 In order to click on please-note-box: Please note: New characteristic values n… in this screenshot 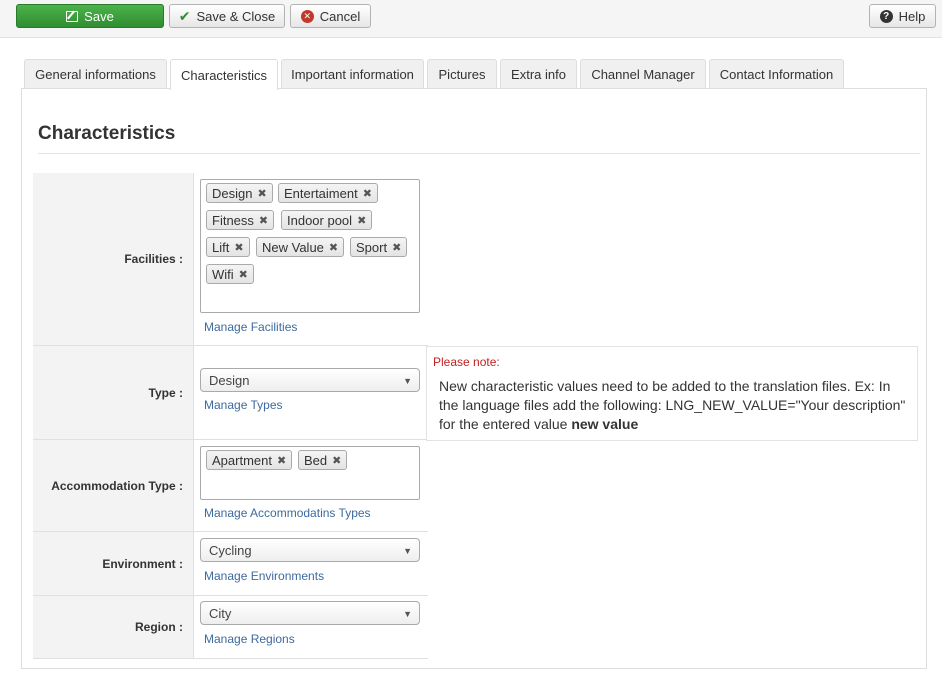, I will do `click(672, 393)`.